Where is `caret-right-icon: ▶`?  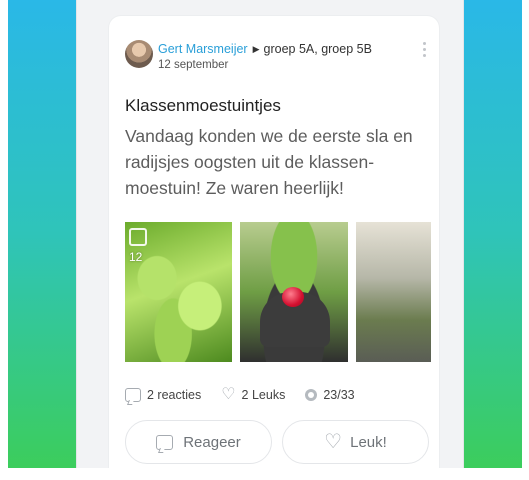
caret-right-icon: ▶ is located at coordinates (256, 49).